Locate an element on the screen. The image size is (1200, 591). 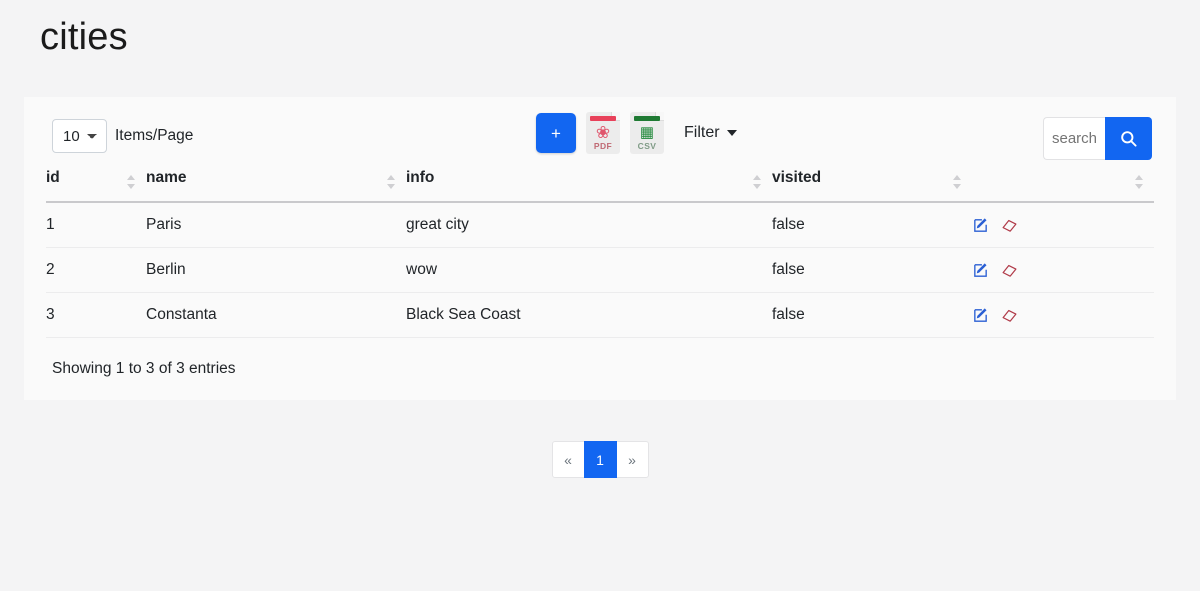
cell-id: 1 is located at coordinates (96, 225).